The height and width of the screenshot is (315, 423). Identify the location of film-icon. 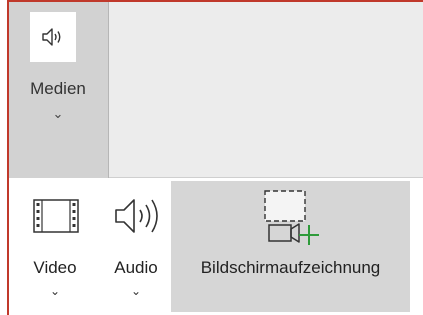
(56, 218).